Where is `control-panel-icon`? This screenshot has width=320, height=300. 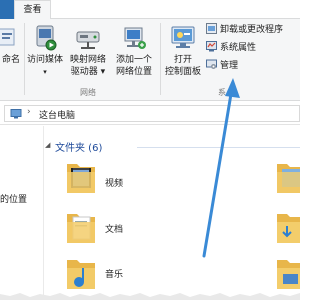
control-panel-icon is located at coordinates (183, 37).